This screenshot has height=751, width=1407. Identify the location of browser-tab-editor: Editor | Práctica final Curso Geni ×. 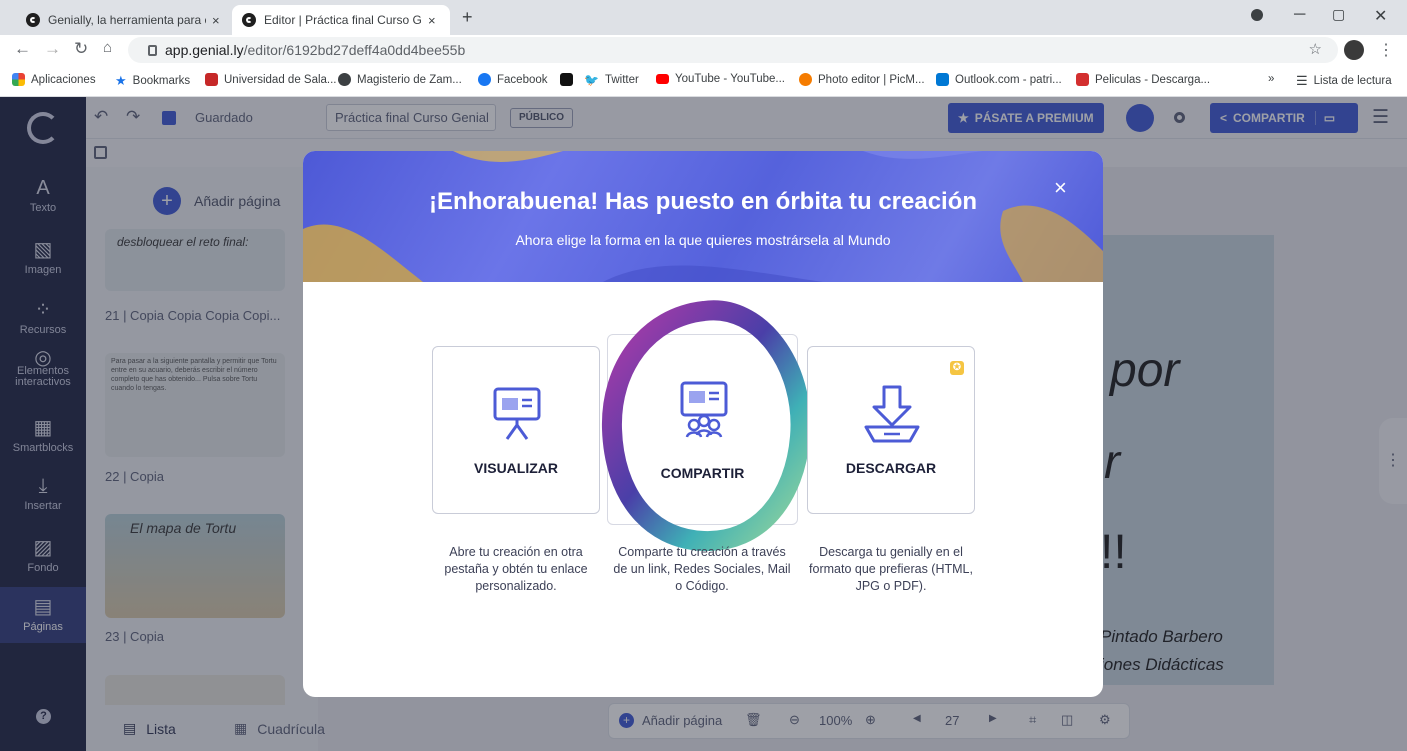
(341, 20).